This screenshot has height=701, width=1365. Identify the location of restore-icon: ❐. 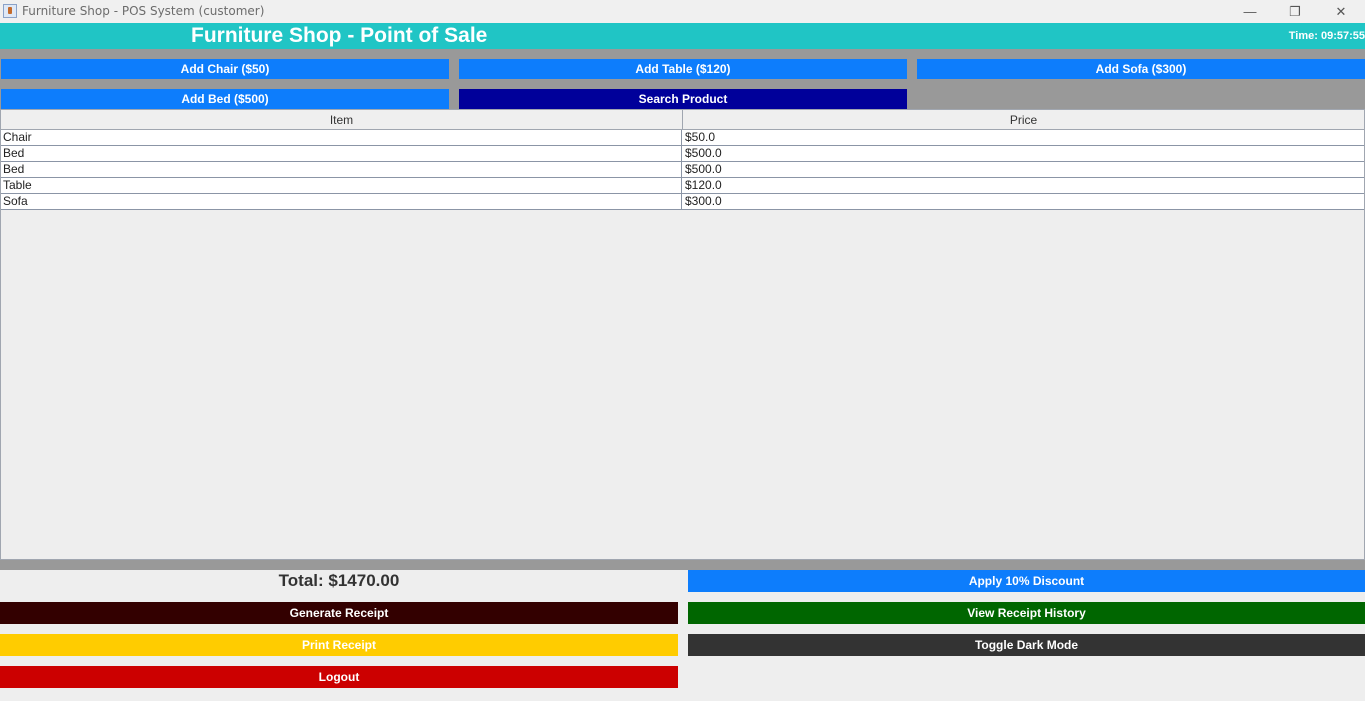
(1295, 11).